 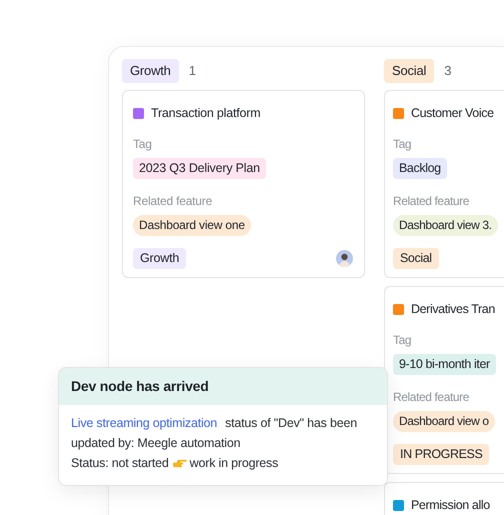 I want to click on group-tag: Social, so click(x=416, y=258).